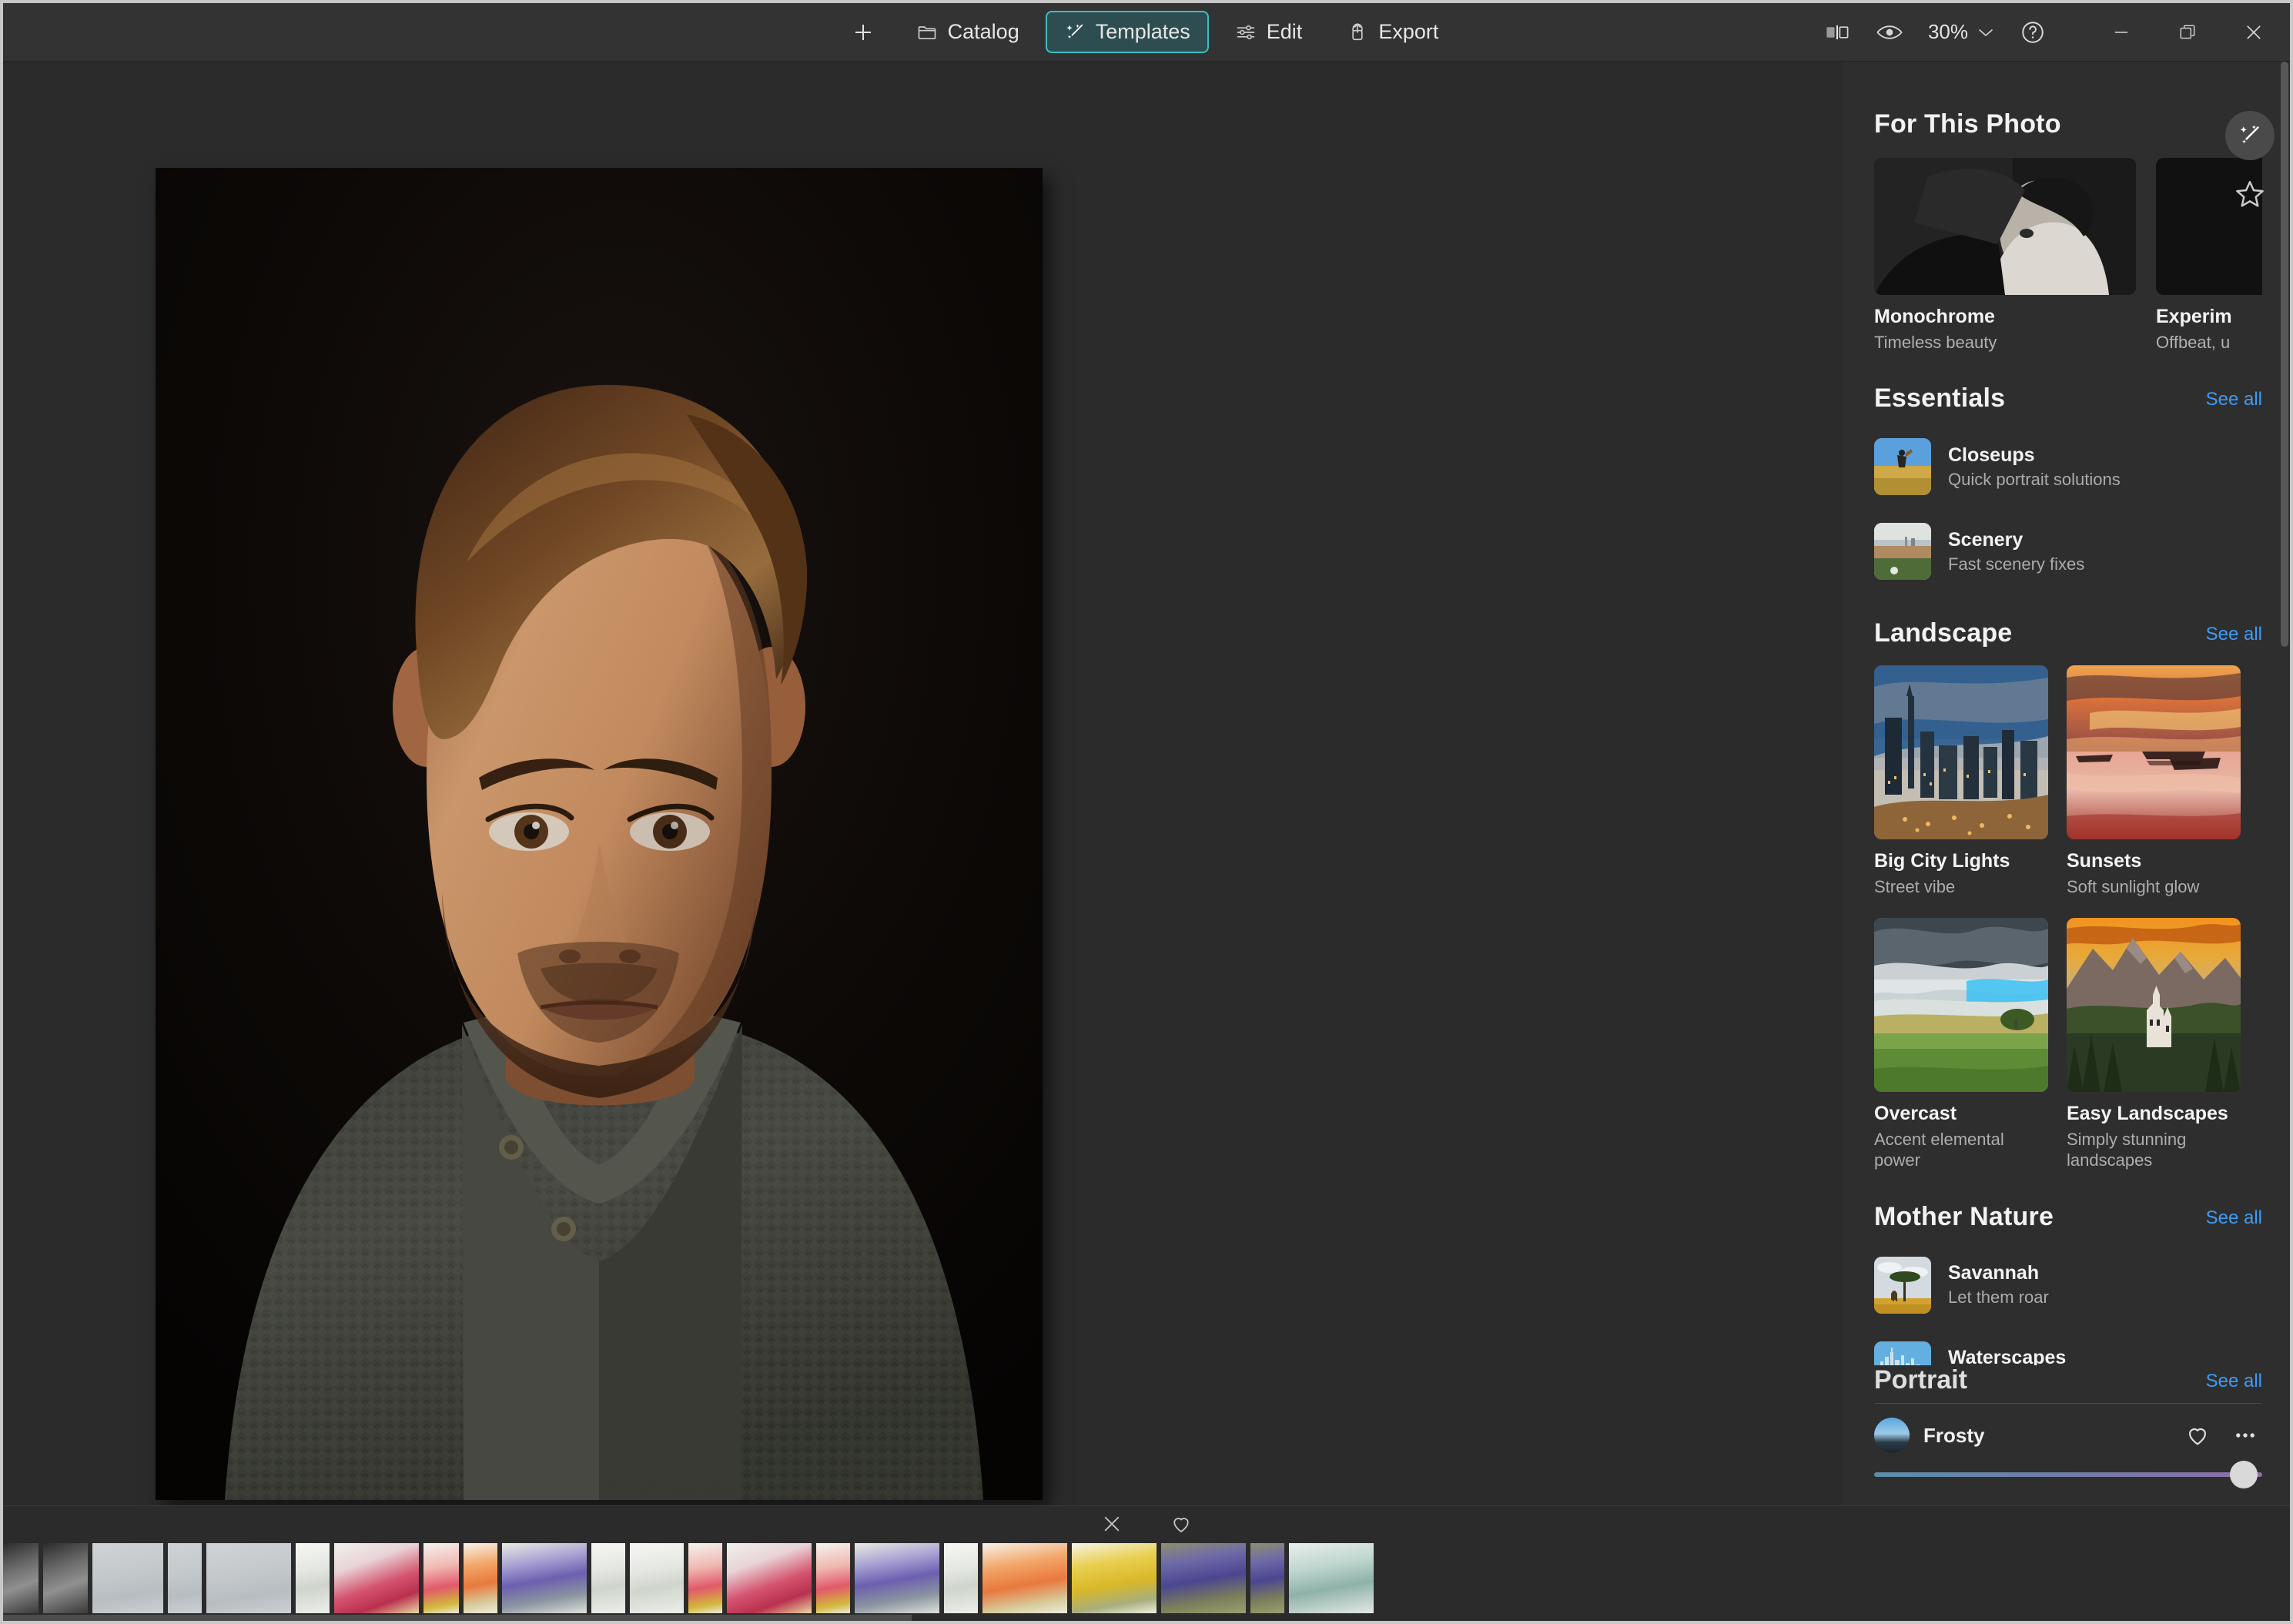 Image resolution: width=2293 pixels, height=1624 pixels. I want to click on before-after-icon, so click(1837, 32).